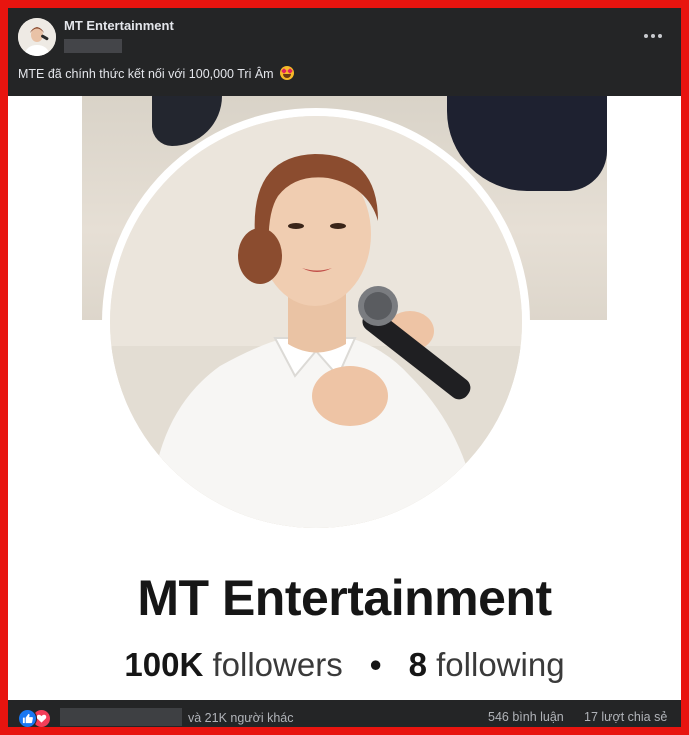 Image resolution: width=689 pixels, height=735 pixels. Describe the element at coordinates (27, 718) in the screenshot. I see `like-icon` at that location.